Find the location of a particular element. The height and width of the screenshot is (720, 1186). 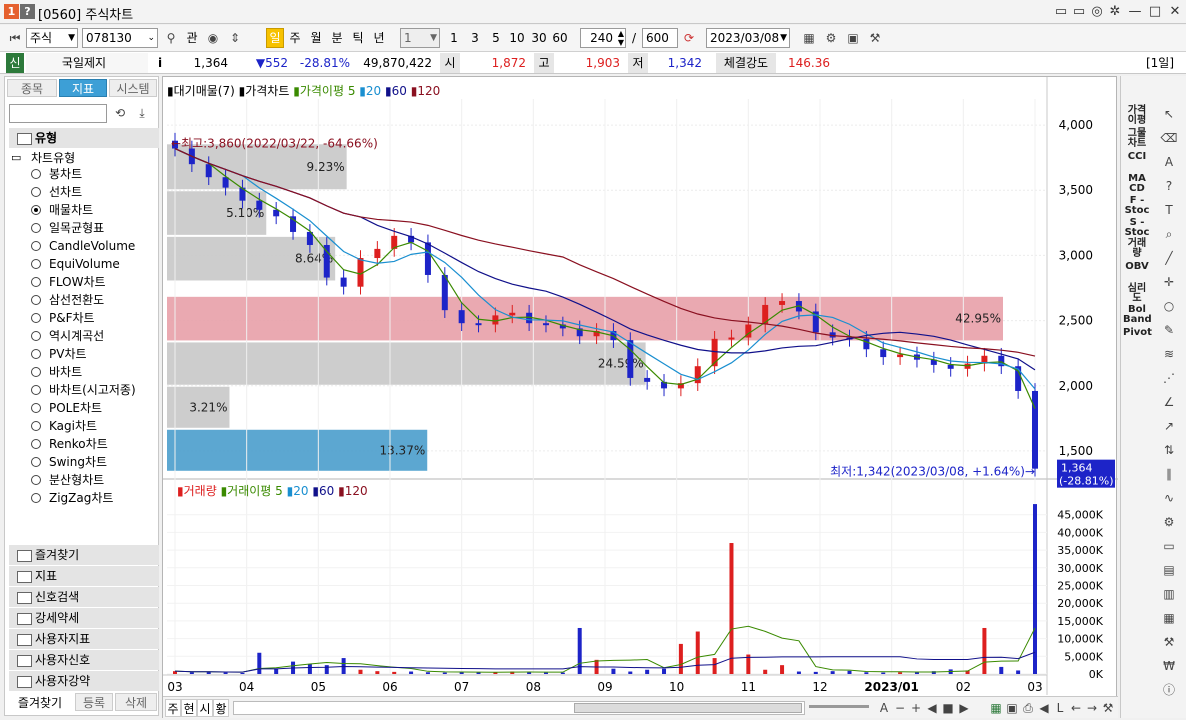

group-icon: ◉ is located at coordinates (213, 38).